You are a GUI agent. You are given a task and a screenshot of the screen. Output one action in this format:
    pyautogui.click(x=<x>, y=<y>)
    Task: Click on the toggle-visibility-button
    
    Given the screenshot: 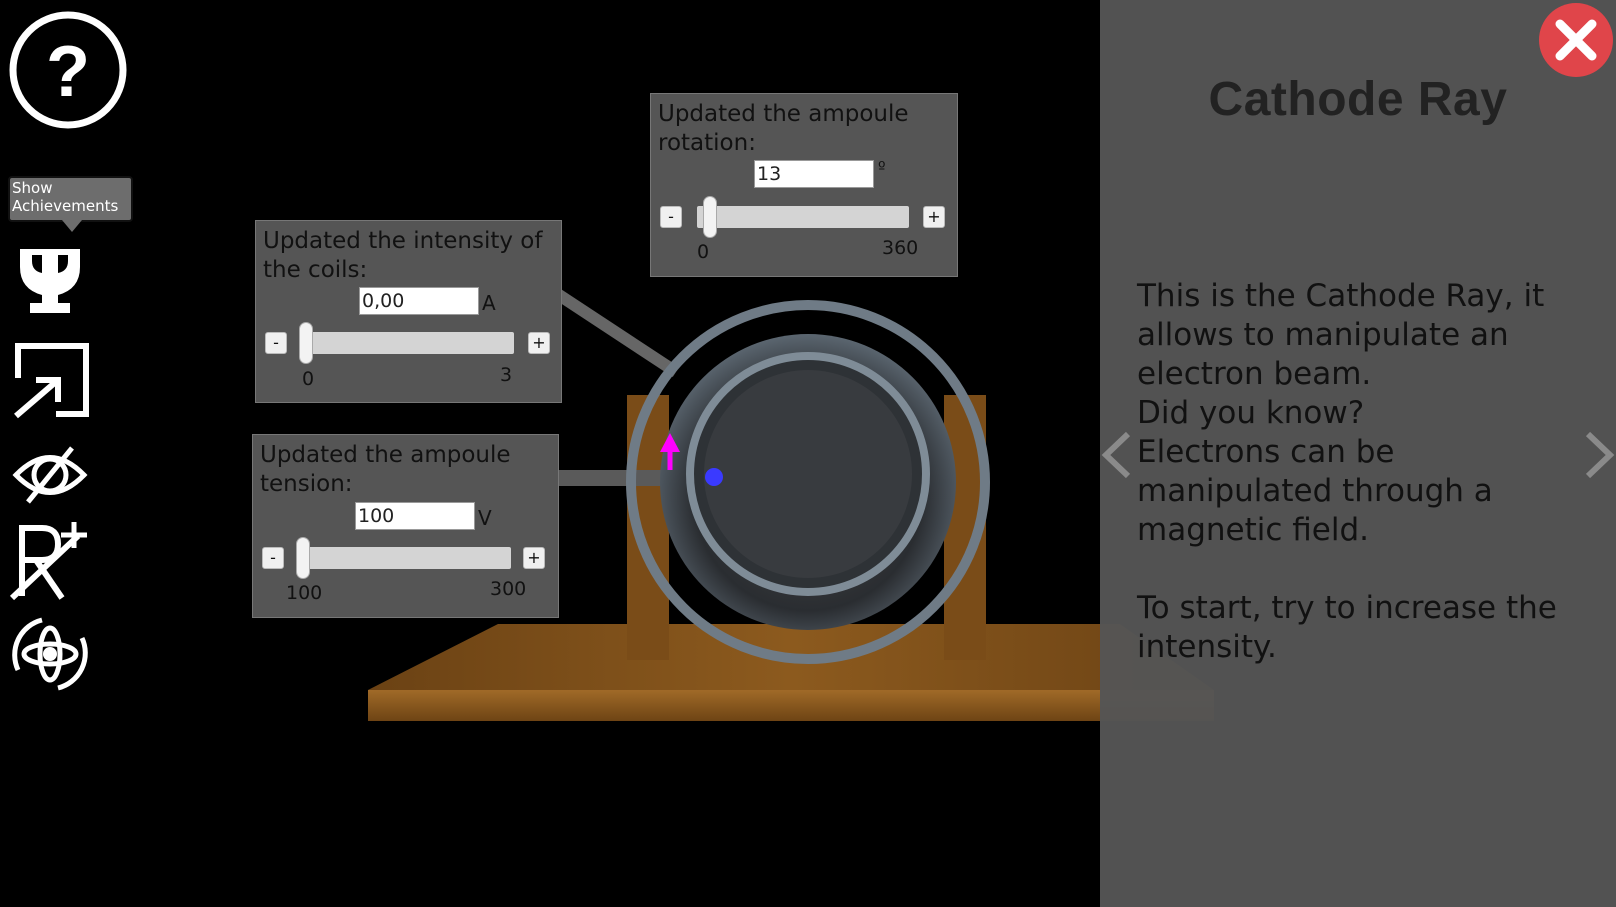 What is the action you would take?
    pyautogui.click(x=50, y=475)
    